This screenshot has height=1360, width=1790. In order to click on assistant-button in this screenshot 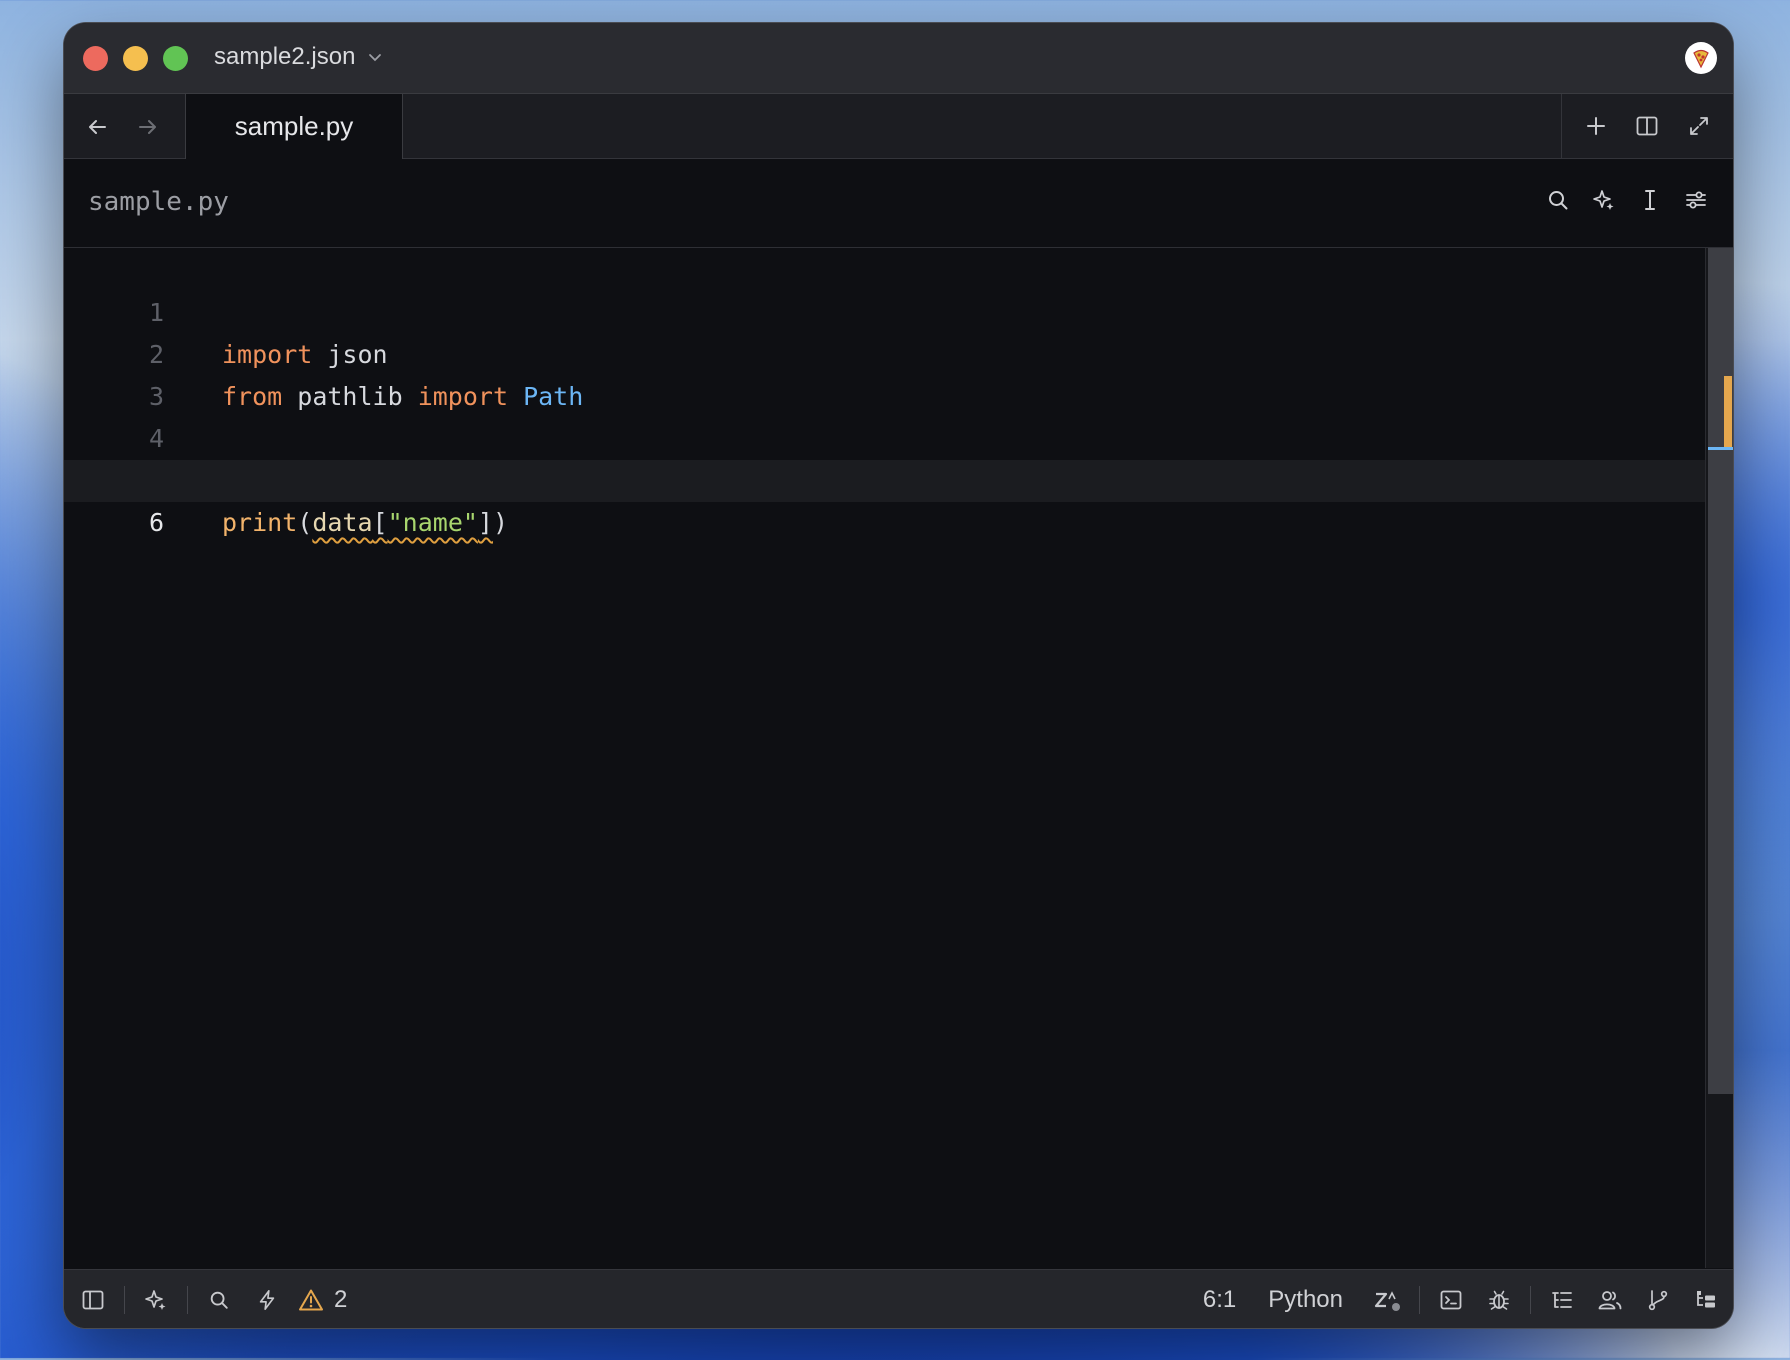, I will do `click(156, 1300)`.